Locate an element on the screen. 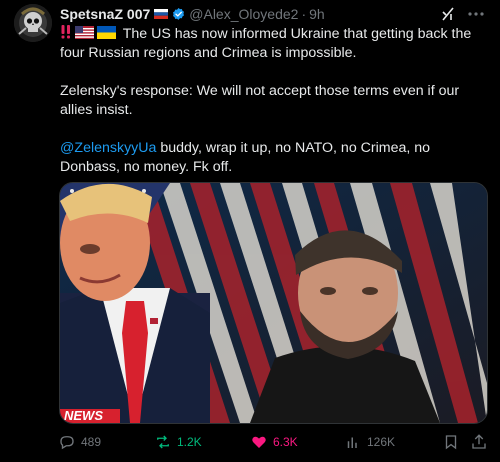  action-bar: 489 1.2K 6.3K 126K is located at coordinates (273, 442).